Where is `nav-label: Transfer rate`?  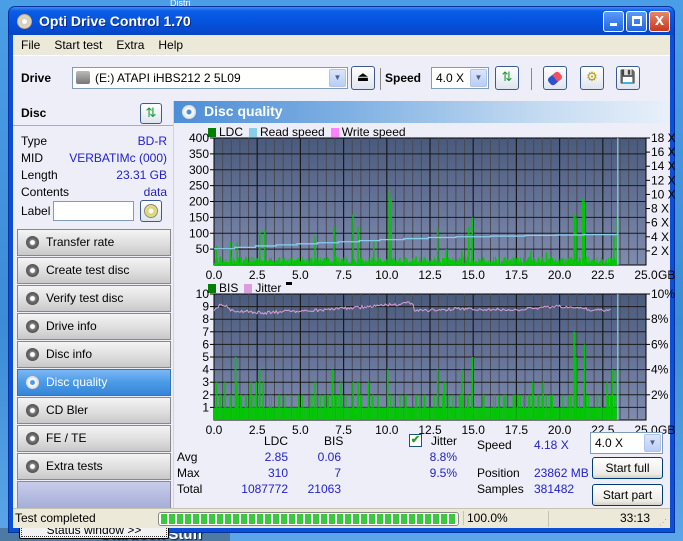
nav-label: Transfer rate is located at coordinates (80, 242).